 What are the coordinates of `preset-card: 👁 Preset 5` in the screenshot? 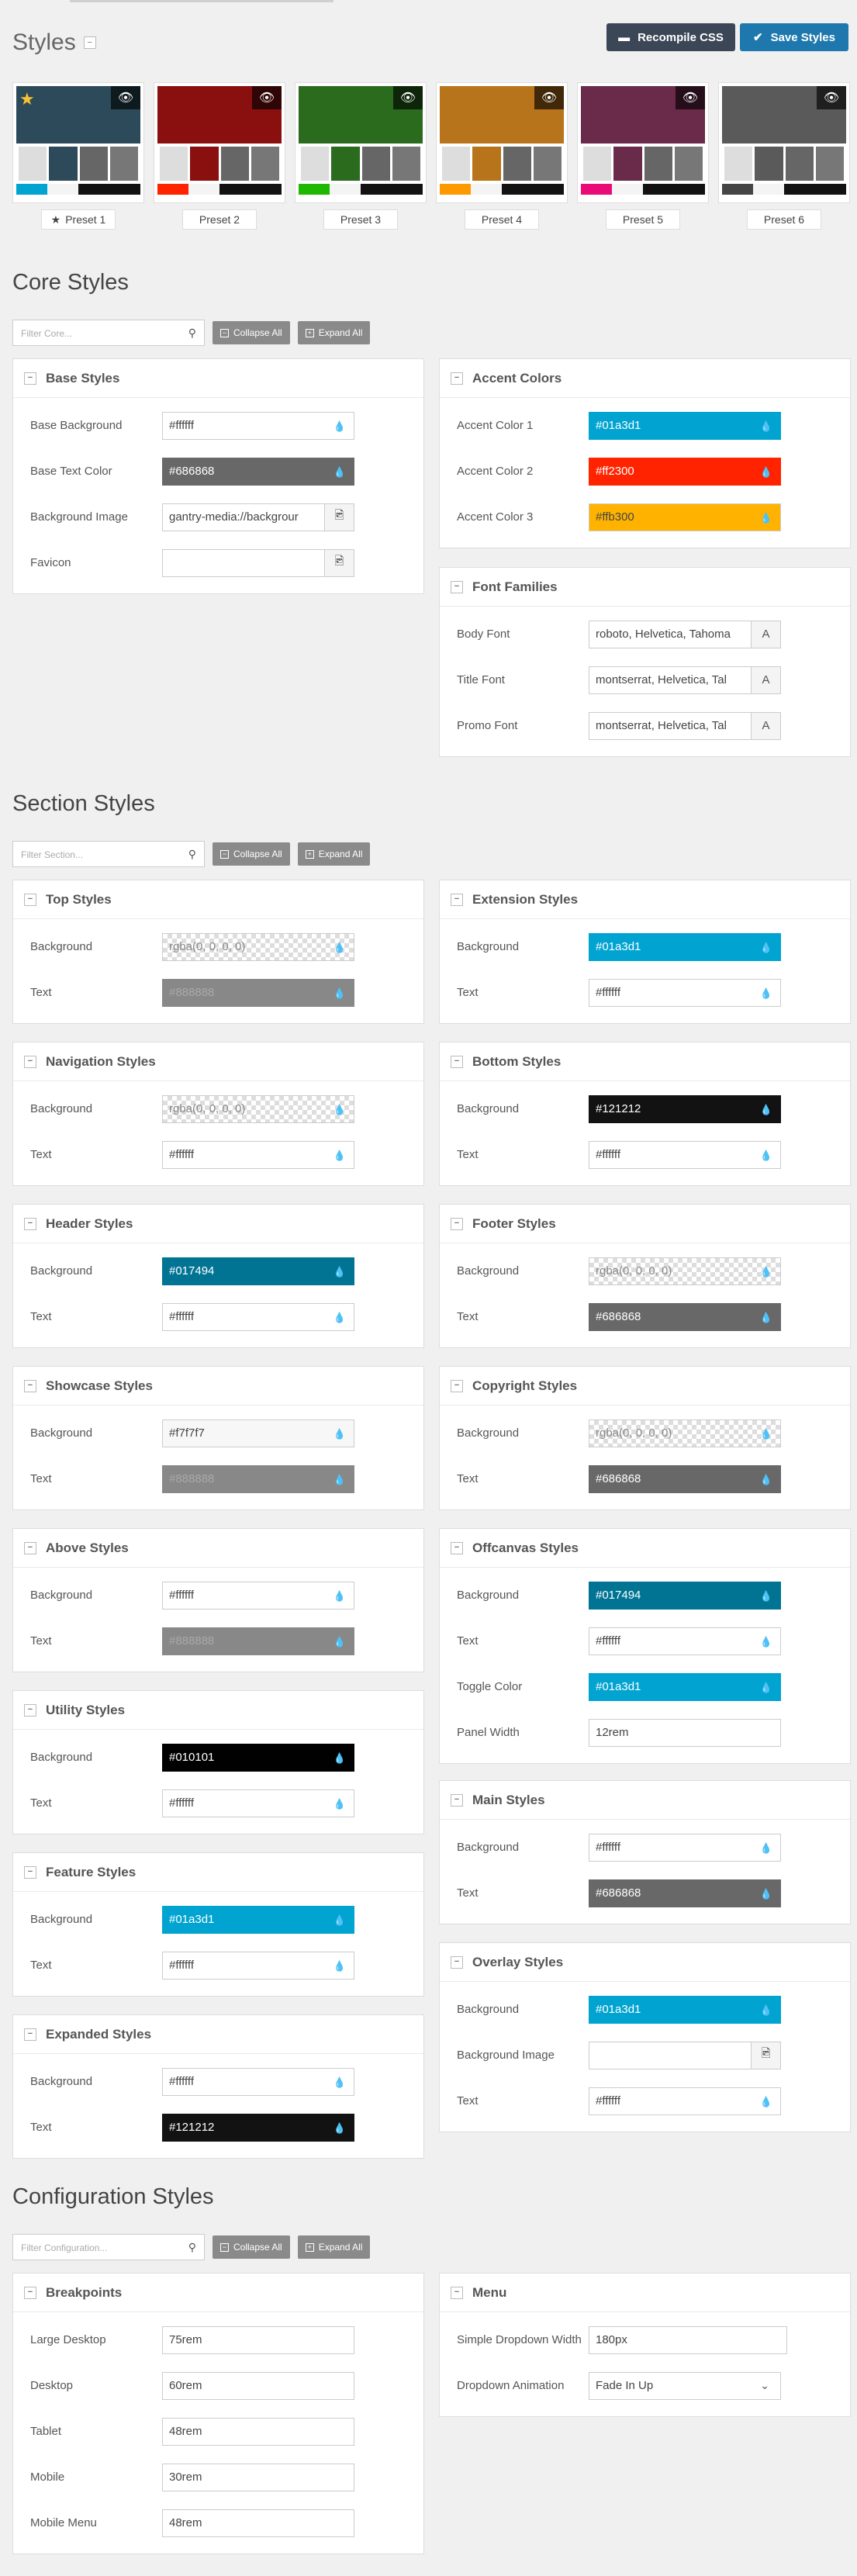 It's located at (643, 156).